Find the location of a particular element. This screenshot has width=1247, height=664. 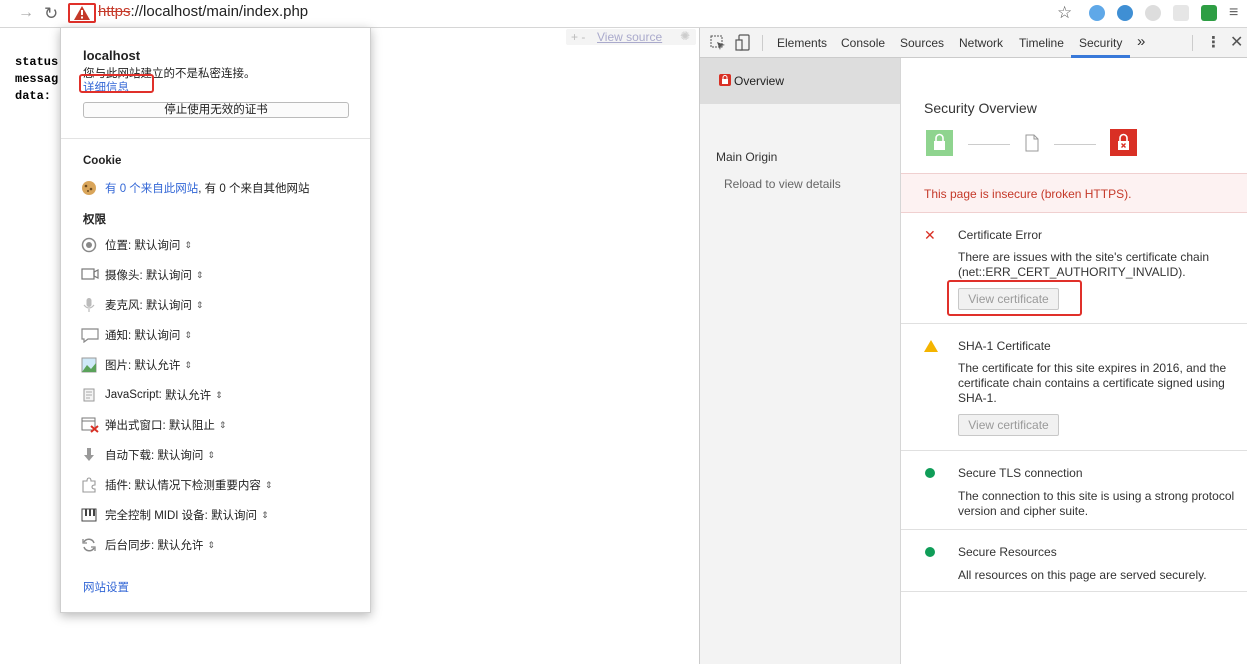

permission-row-images: 图片: 默认允许 ⇕ is located at coordinates (136, 365).